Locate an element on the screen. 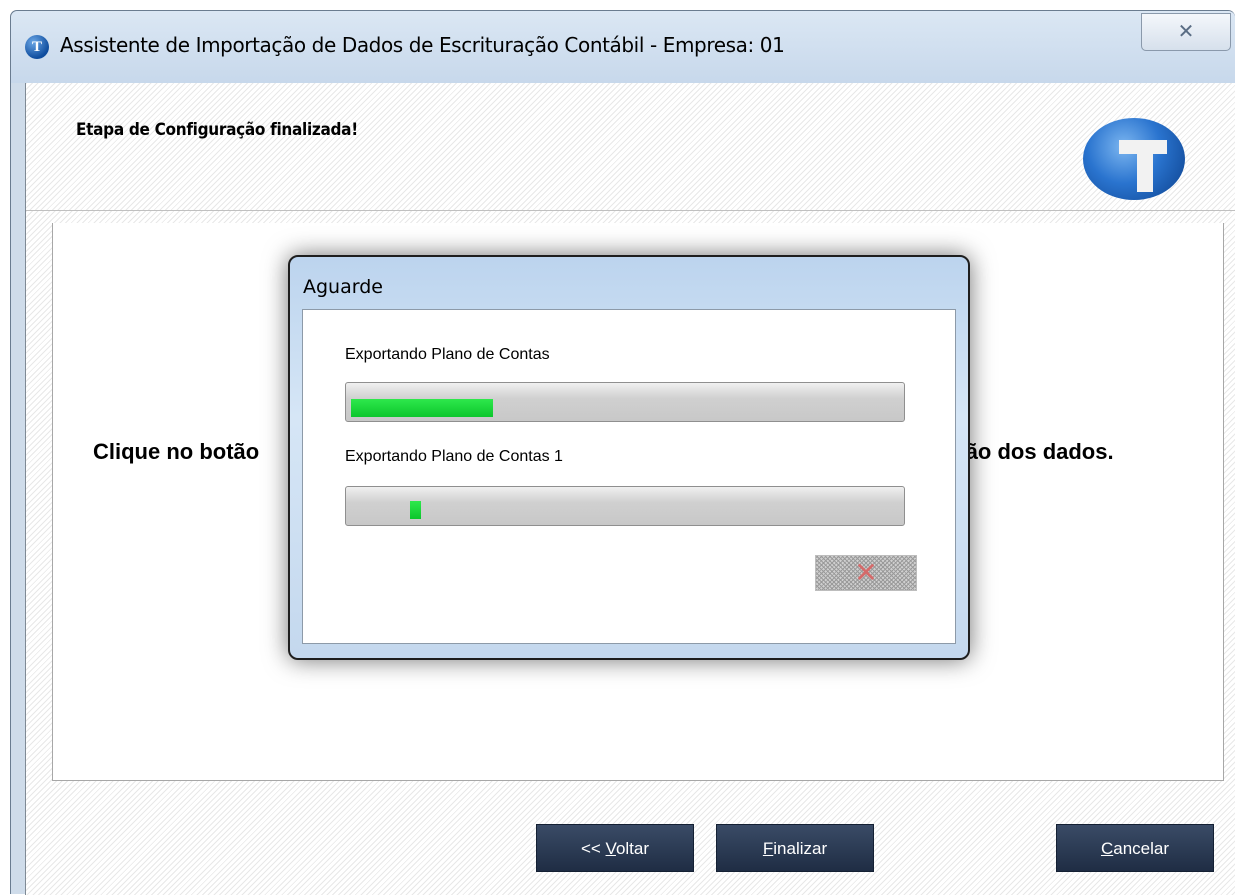  cancel-button-mnemonic: C is located at coordinates (1107, 848).